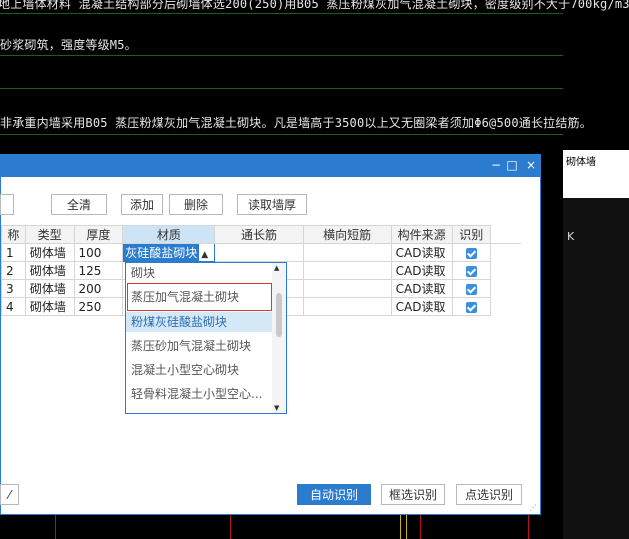 Image resolution: width=629 pixels, height=539 pixels. Describe the element at coordinates (279, 338) in the screenshot. I see `dropdown-scrollbar: ▲ ▼` at that location.